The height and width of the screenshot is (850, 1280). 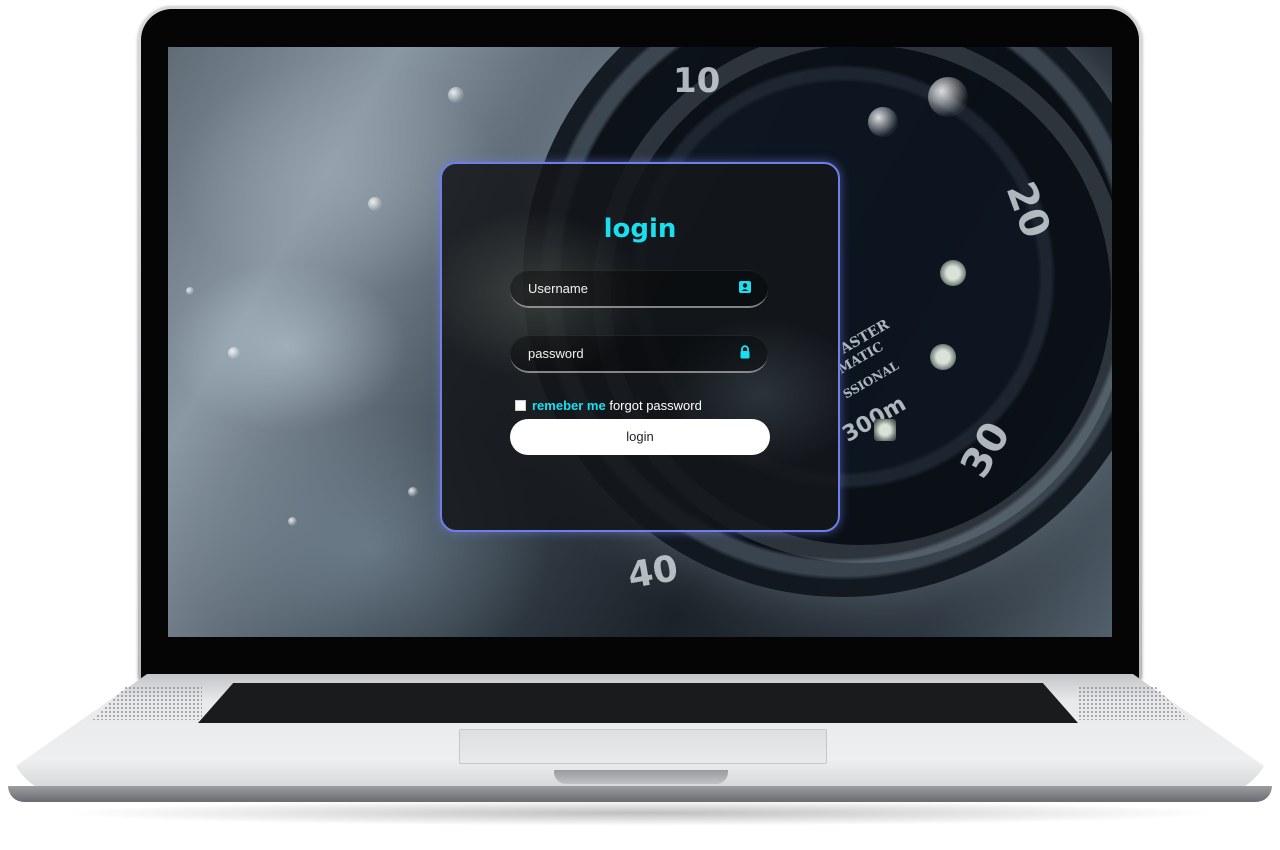 What do you see at coordinates (556, 353) in the screenshot?
I see `password-label: password` at bounding box center [556, 353].